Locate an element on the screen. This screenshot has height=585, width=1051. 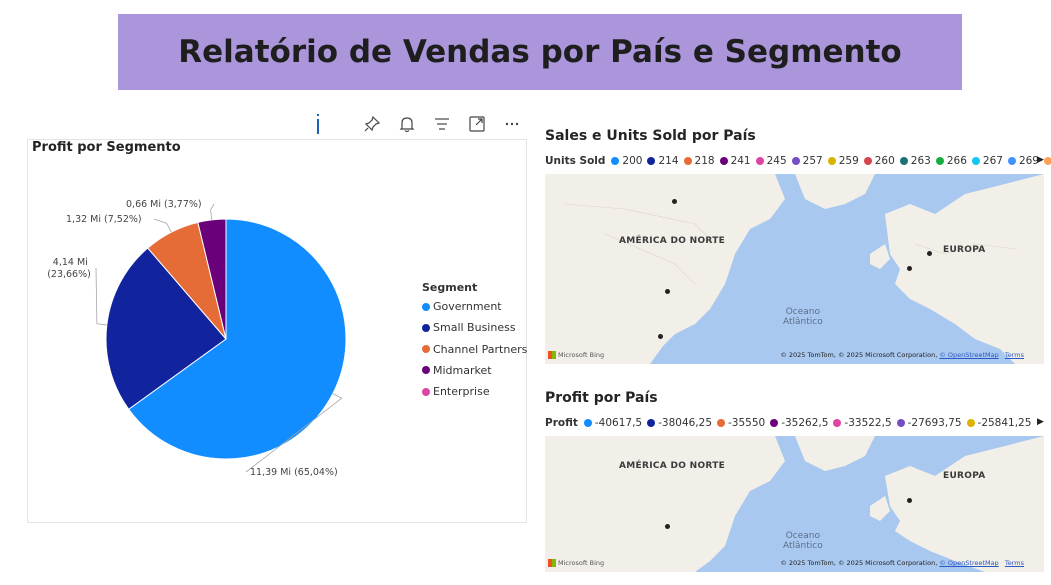
bell-icon is located at coordinates (407, 124).